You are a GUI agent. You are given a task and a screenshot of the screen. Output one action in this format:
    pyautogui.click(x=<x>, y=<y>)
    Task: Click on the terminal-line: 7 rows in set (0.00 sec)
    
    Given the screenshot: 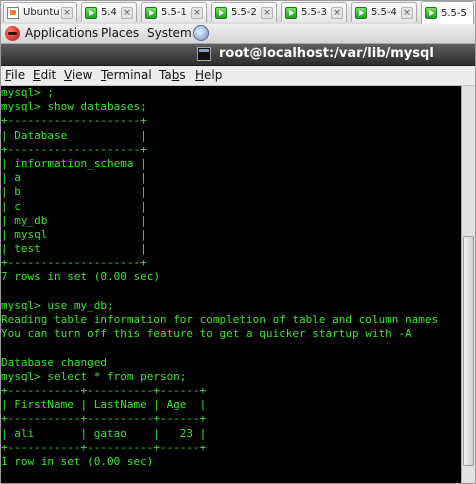 What is the action you would take?
    pyautogui.click(x=80, y=277)
    